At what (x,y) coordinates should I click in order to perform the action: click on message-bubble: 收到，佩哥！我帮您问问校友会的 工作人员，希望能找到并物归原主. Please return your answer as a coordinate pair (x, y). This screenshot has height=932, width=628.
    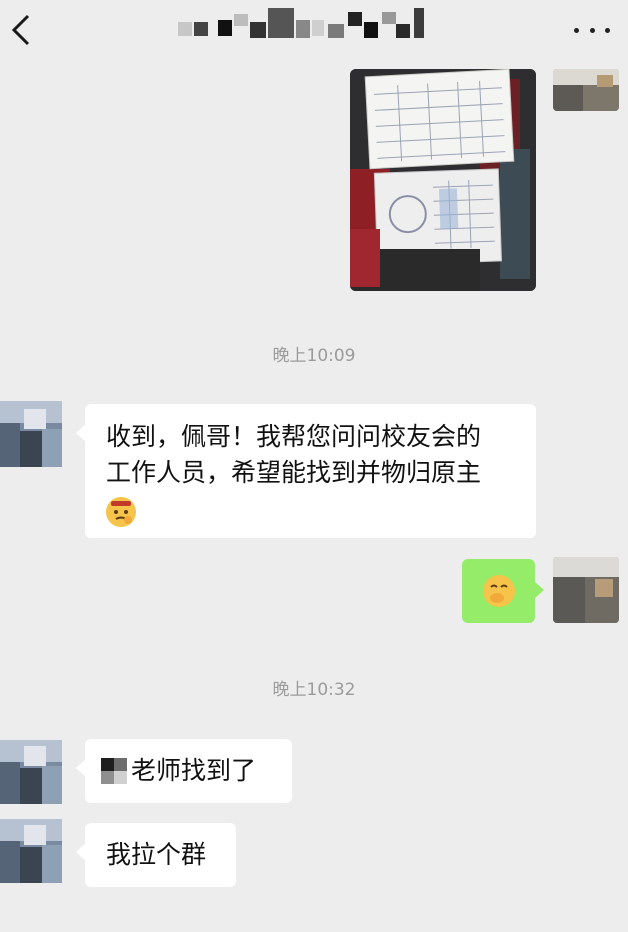
    Looking at the image, I should click on (306, 471).